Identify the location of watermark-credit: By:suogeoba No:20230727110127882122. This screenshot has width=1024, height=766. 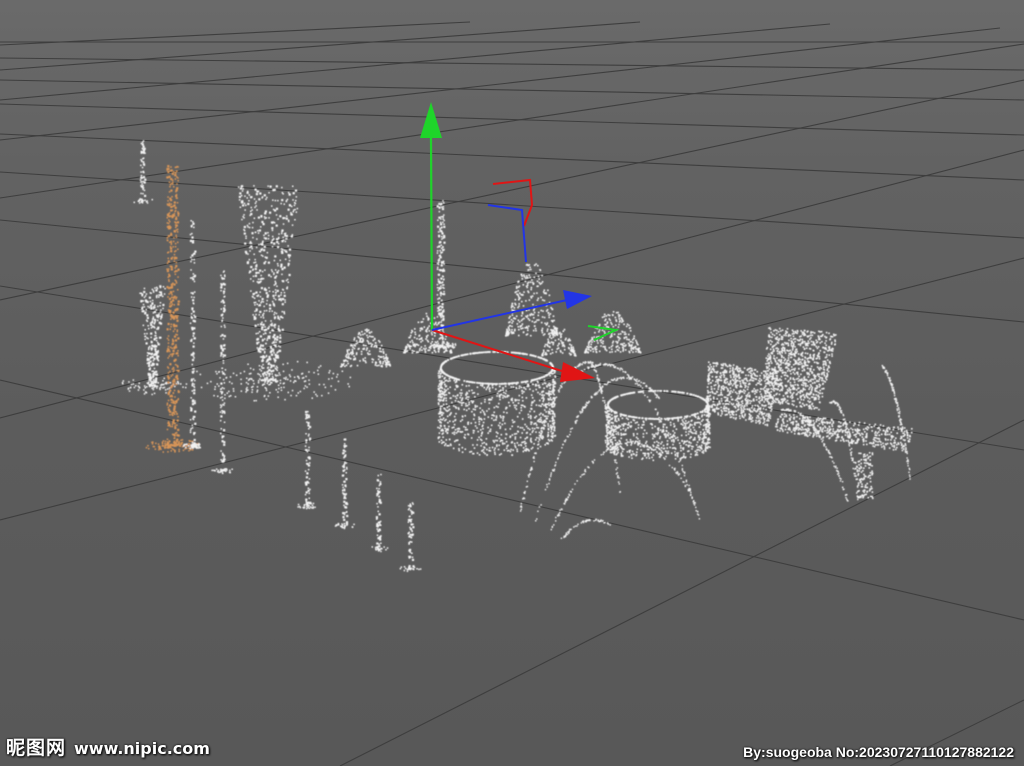
(878, 752).